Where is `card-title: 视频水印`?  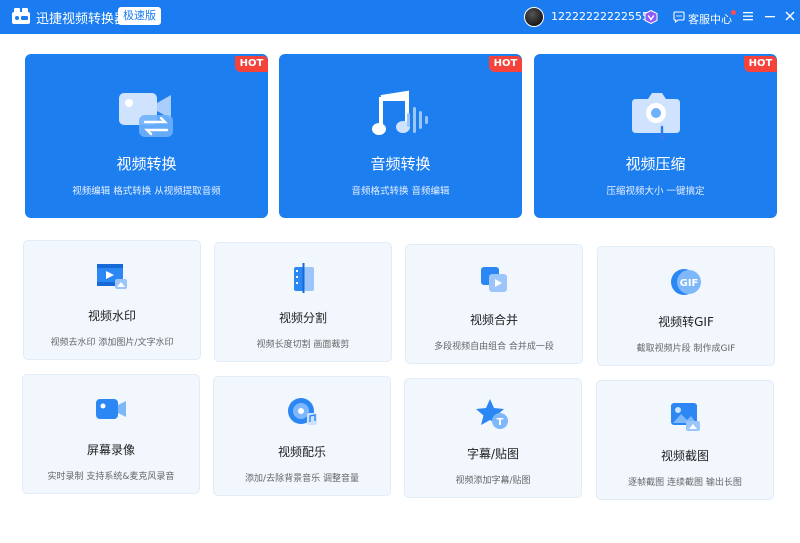 card-title: 视频水印 is located at coordinates (111, 316).